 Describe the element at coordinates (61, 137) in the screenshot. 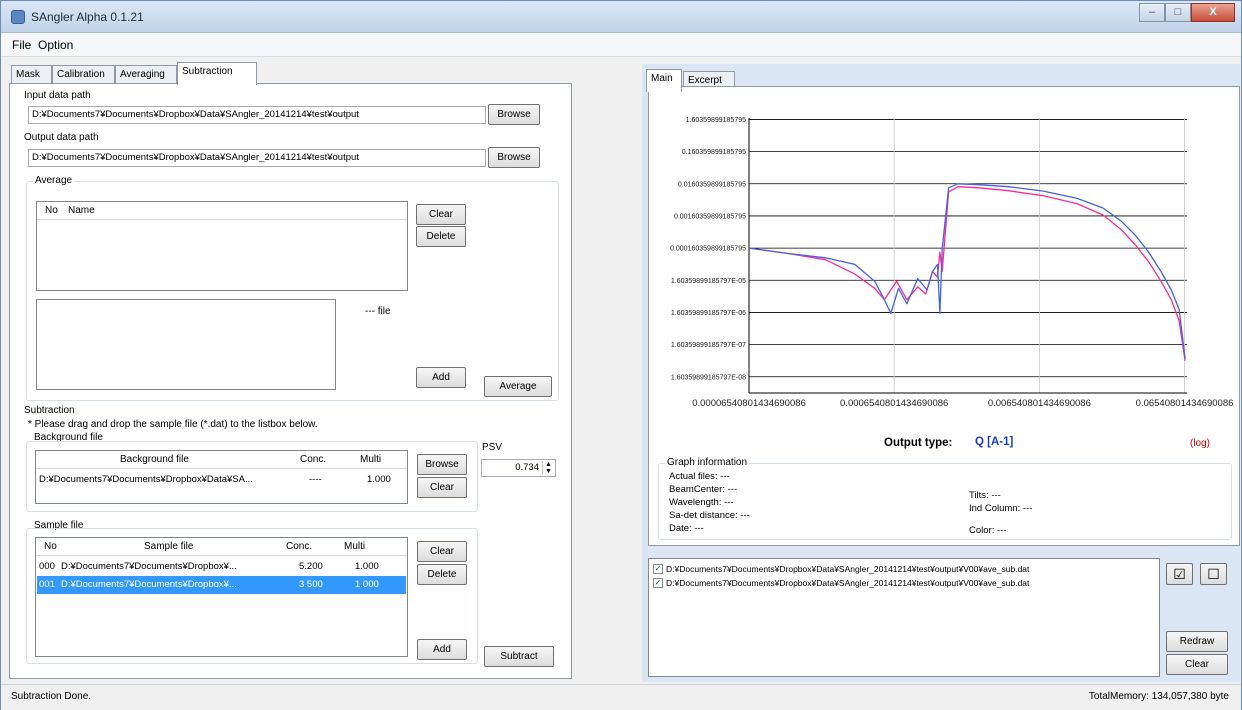

I see `output-path-label: Output data path` at that location.